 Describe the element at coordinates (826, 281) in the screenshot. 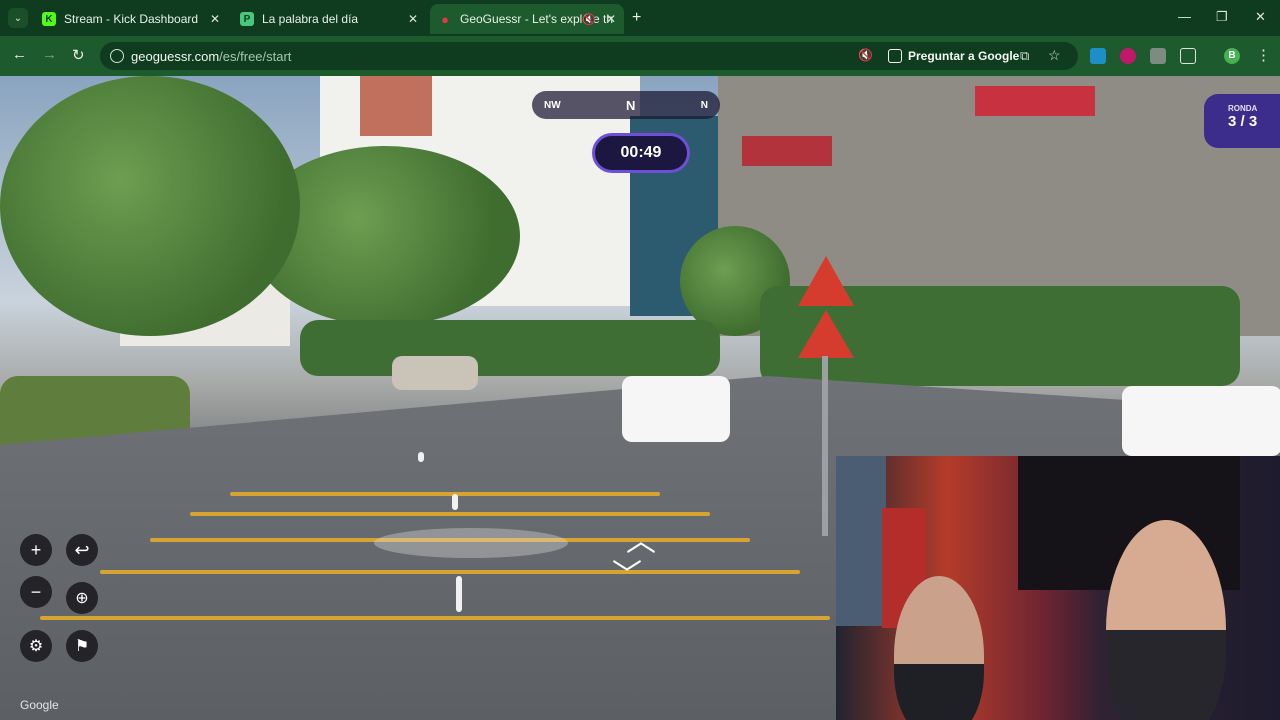

I see `pedestrian-crossing-sign` at that location.